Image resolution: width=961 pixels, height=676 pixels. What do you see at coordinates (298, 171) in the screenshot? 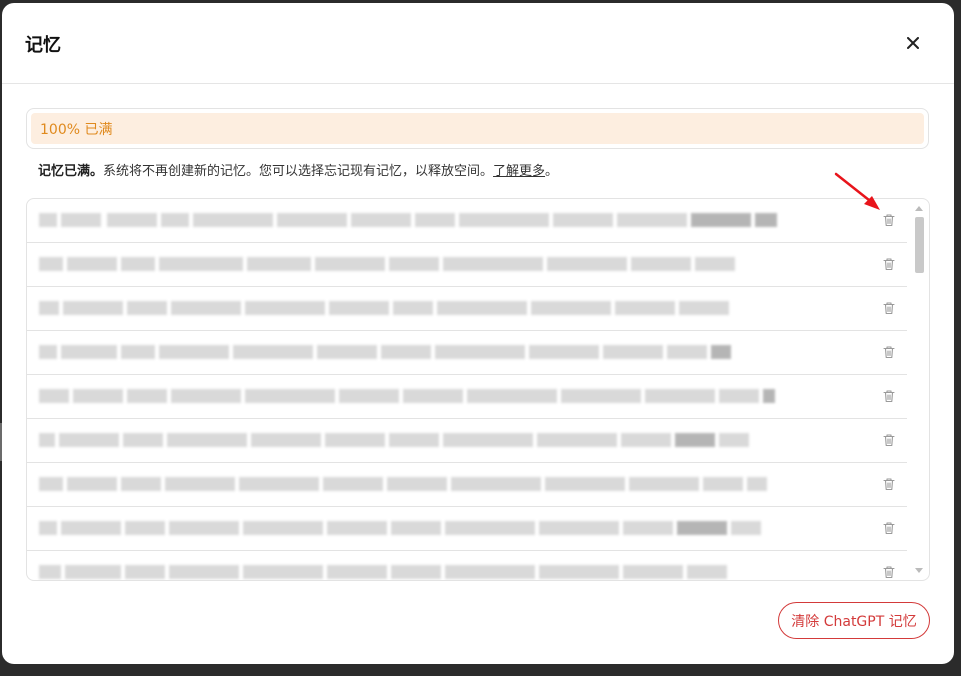
I see `notice-text: 系统将不再创建新的记忆。您可以选择忘记现有记忆，以释放空间。` at bounding box center [298, 171].